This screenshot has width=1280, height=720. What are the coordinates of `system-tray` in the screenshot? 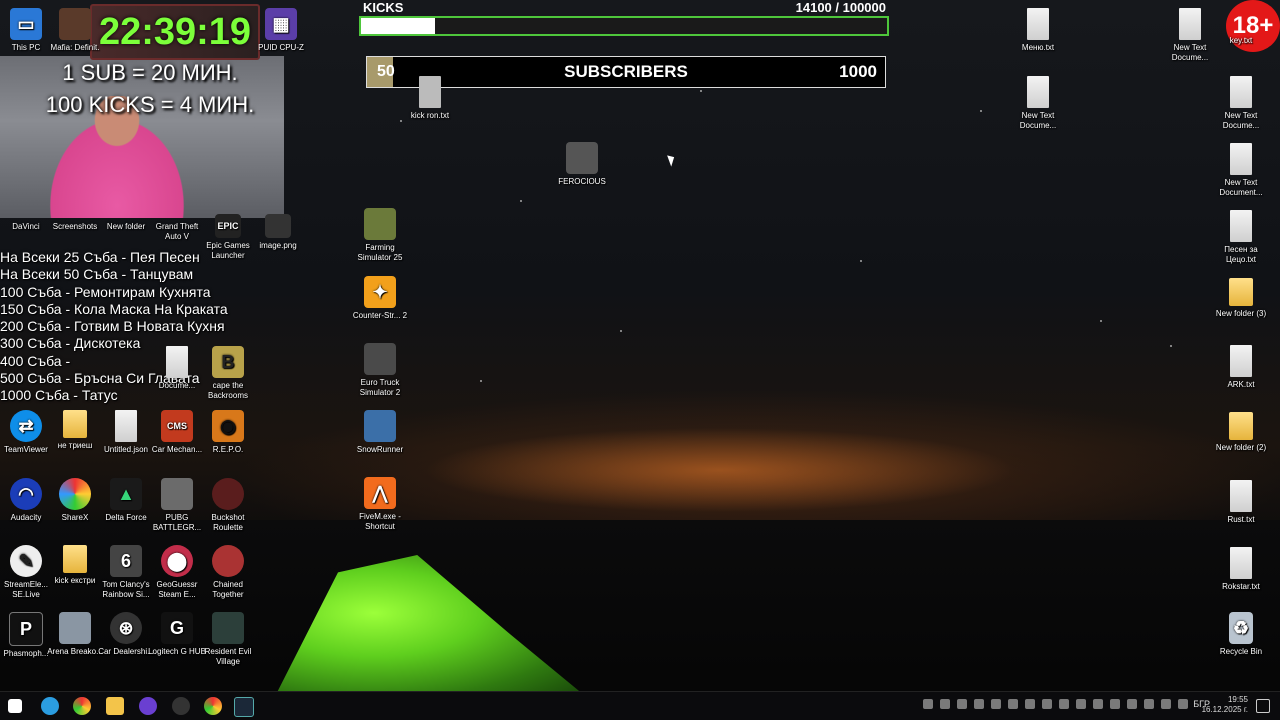 It's located at (1055, 704).